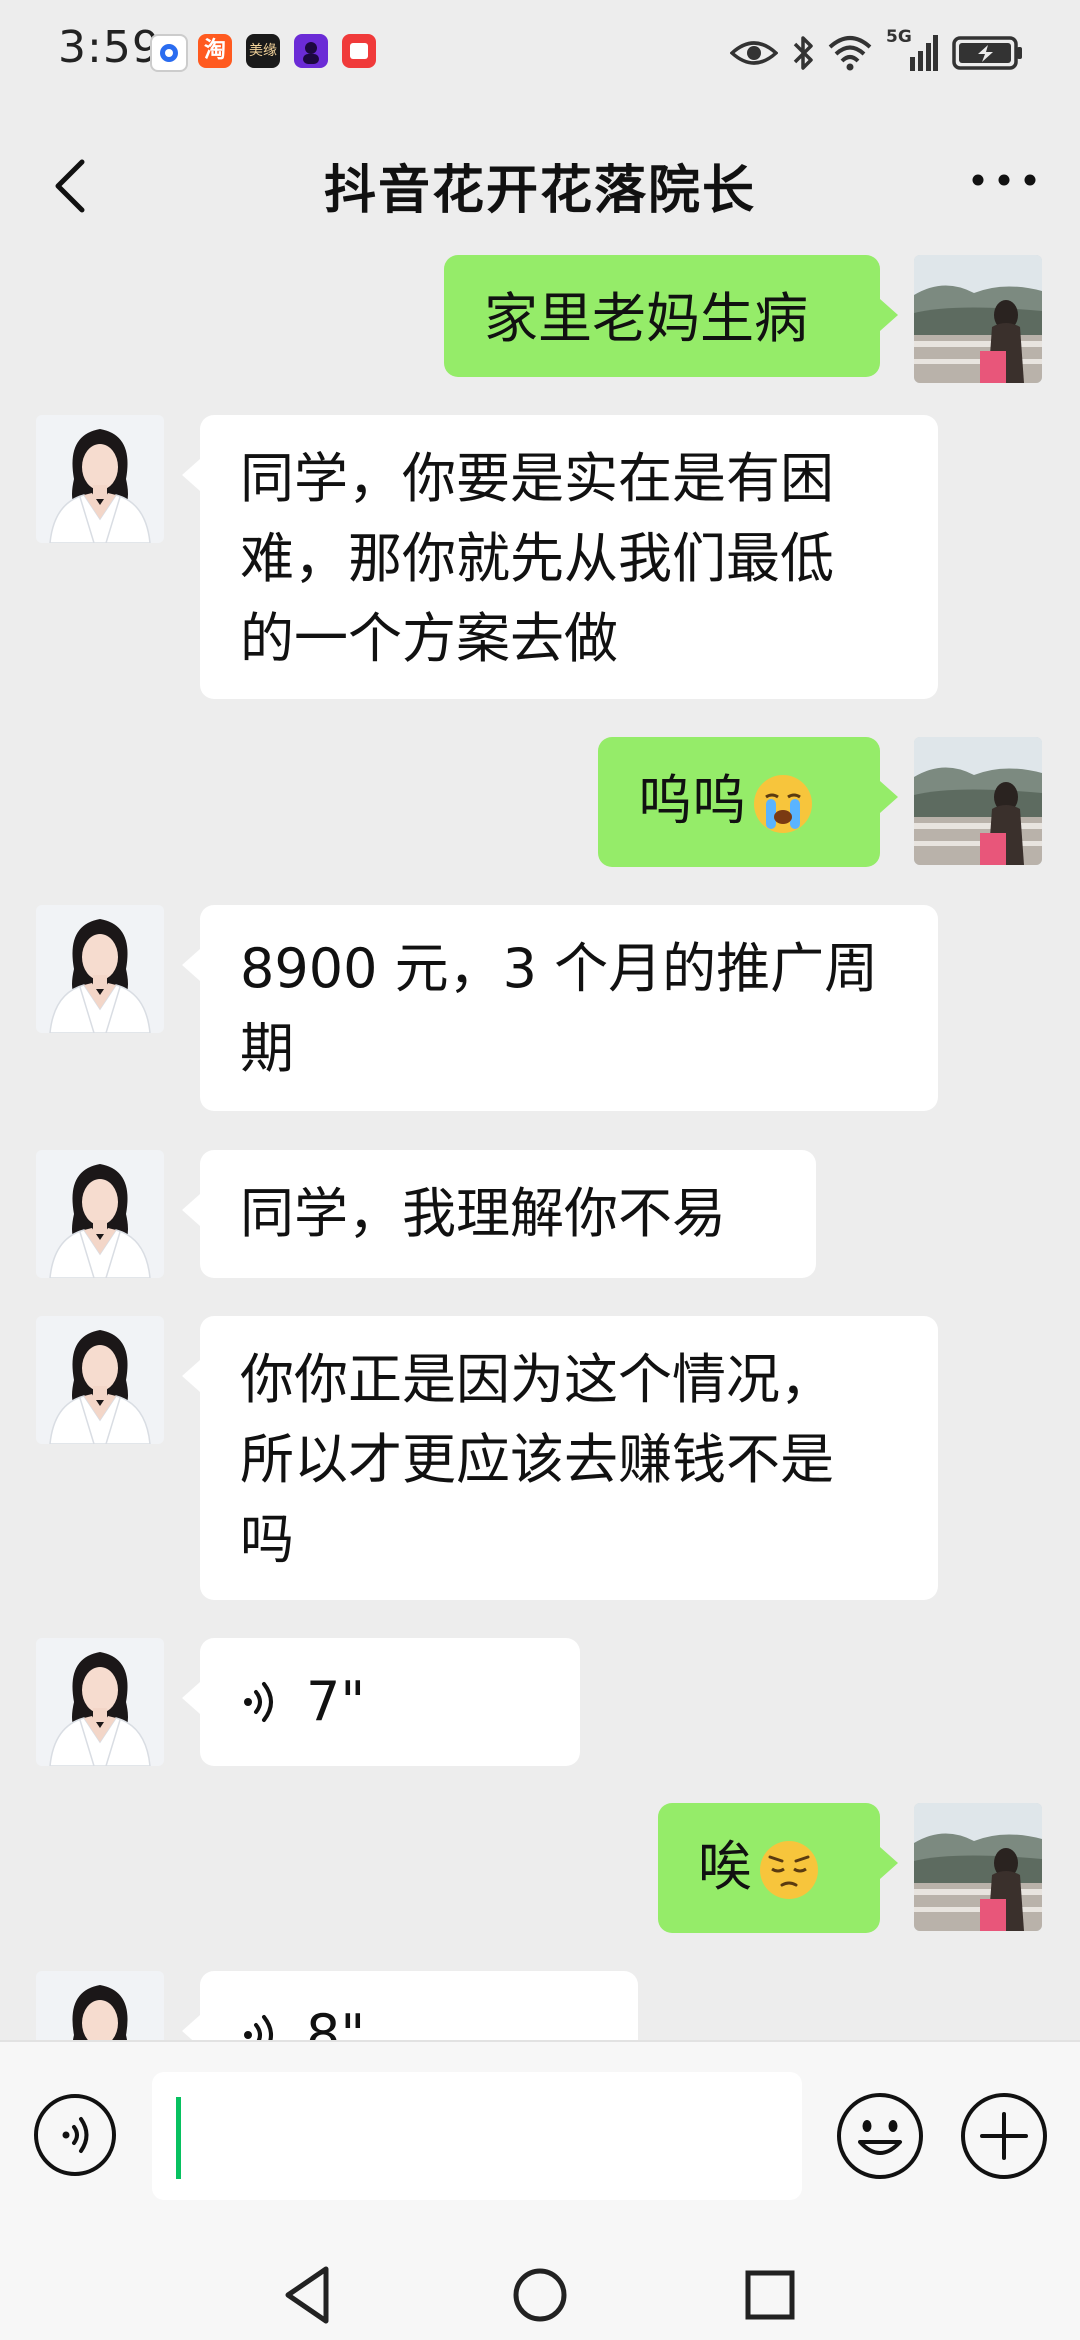 The width and height of the screenshot is (1080, 2340). I want to click on message-line: 的一个方案去做, so click(429, 638).